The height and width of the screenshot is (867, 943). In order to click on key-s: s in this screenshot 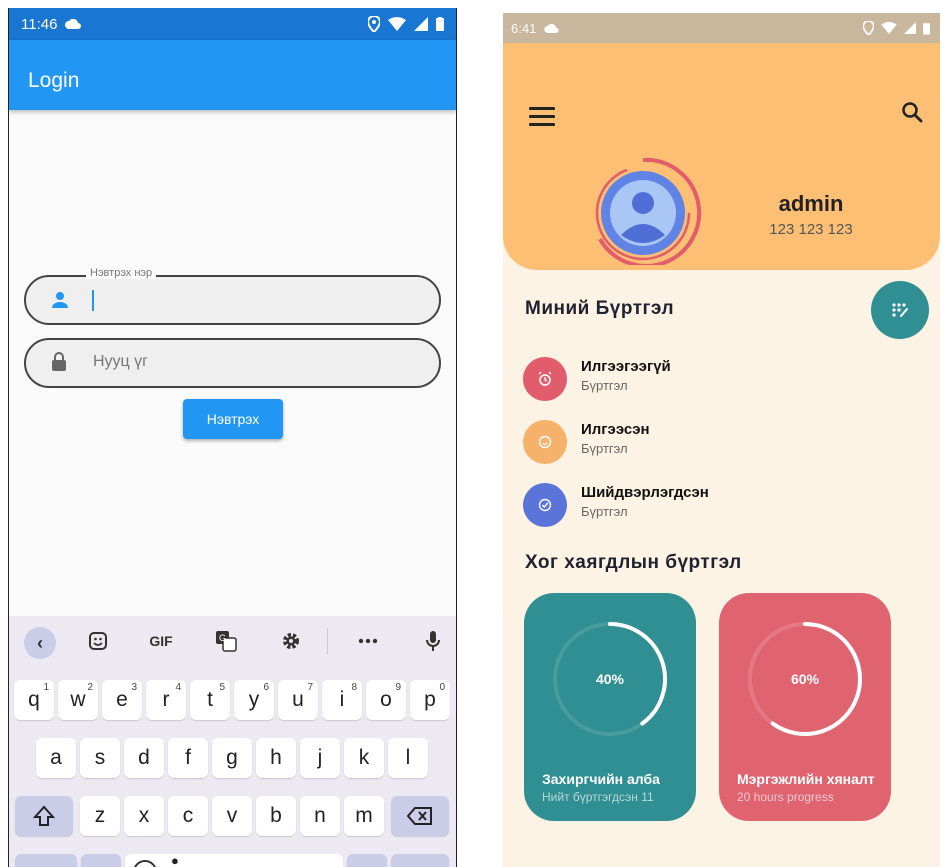, I will do `click(100, 758)`.